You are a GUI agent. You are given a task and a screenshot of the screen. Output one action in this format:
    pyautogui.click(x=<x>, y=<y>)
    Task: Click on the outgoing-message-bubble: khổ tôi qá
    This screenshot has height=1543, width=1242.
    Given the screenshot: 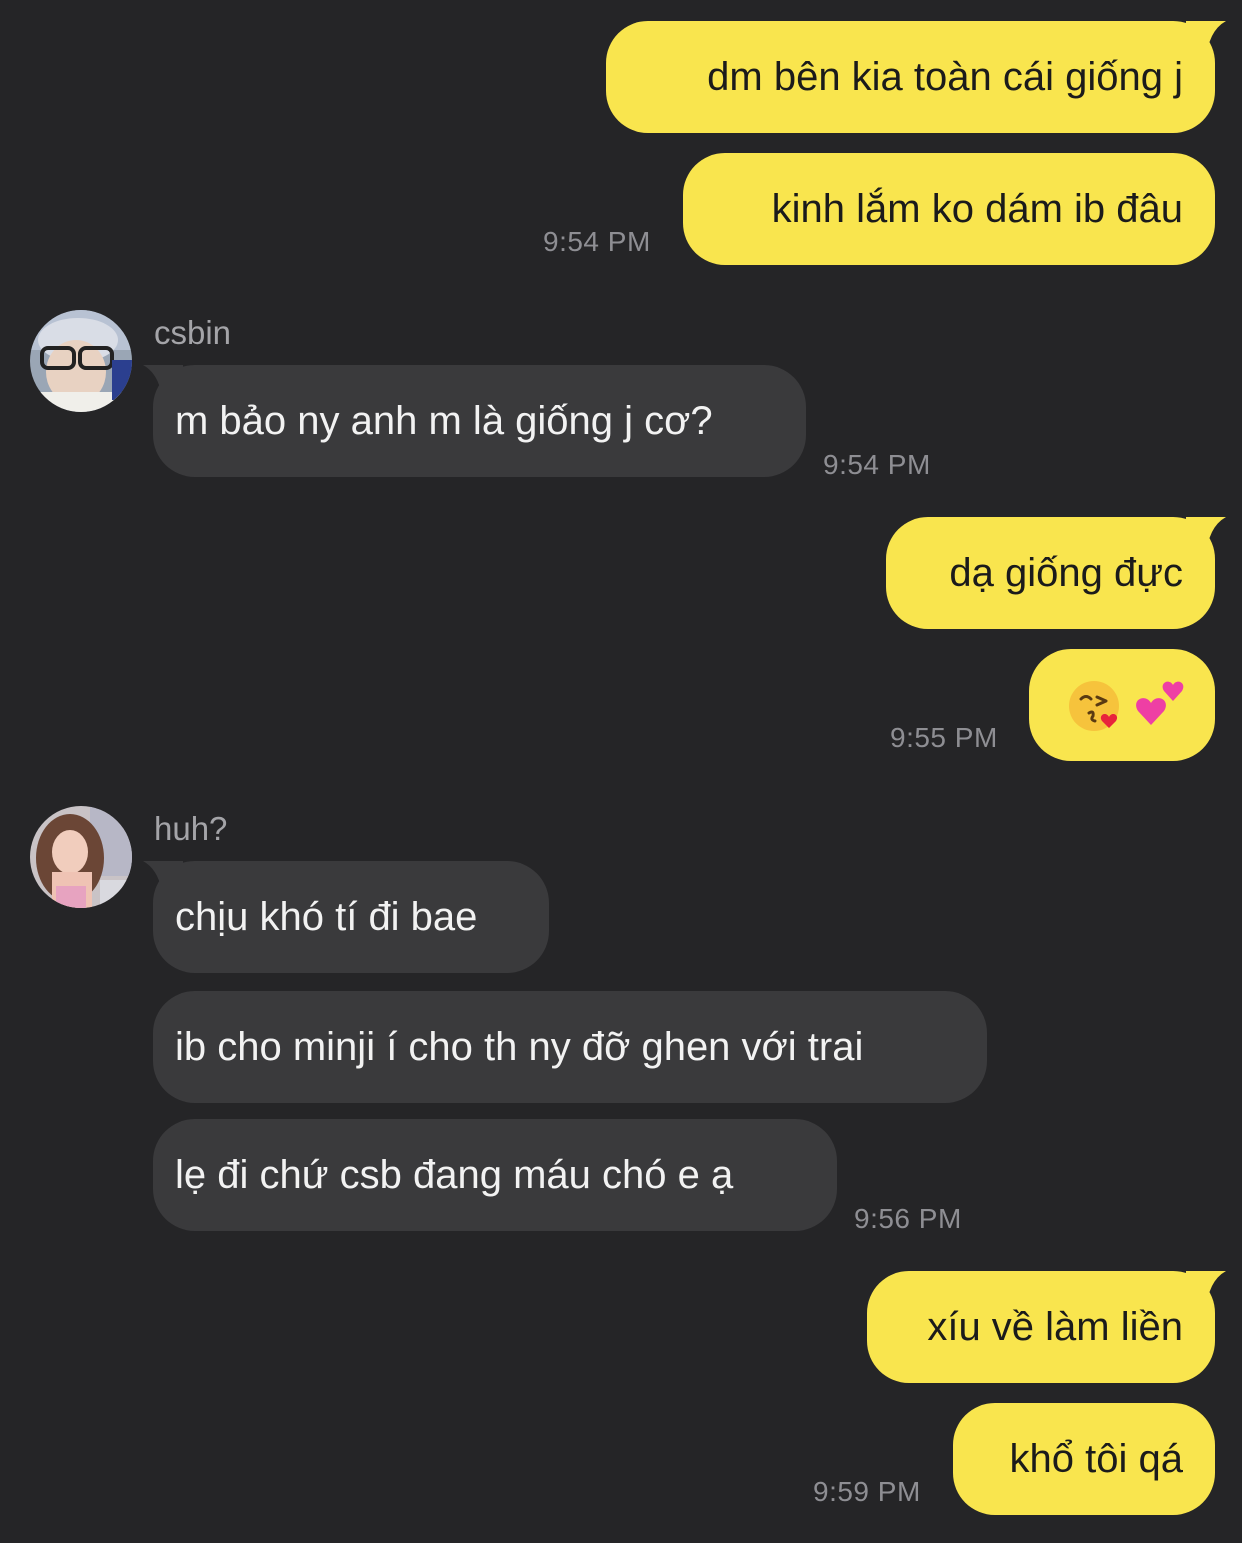 What is the action you would take?
    pyautogui.click(x=1084, y=1459)
    